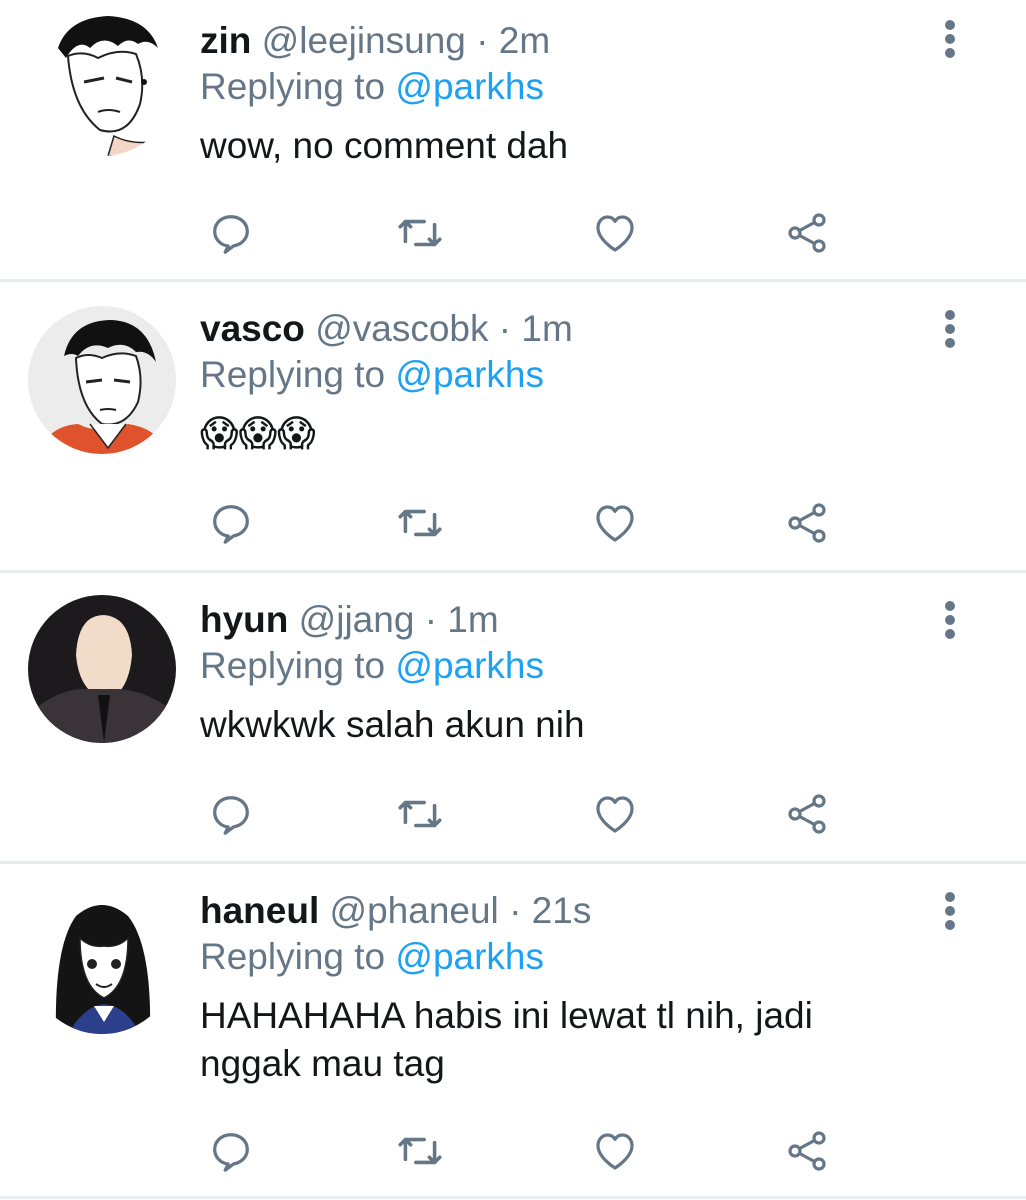  What do you see at coordinates (364, 40) in the screenshot?
I see `user-handle: @leejinsung` at bounding box center [364, 40].